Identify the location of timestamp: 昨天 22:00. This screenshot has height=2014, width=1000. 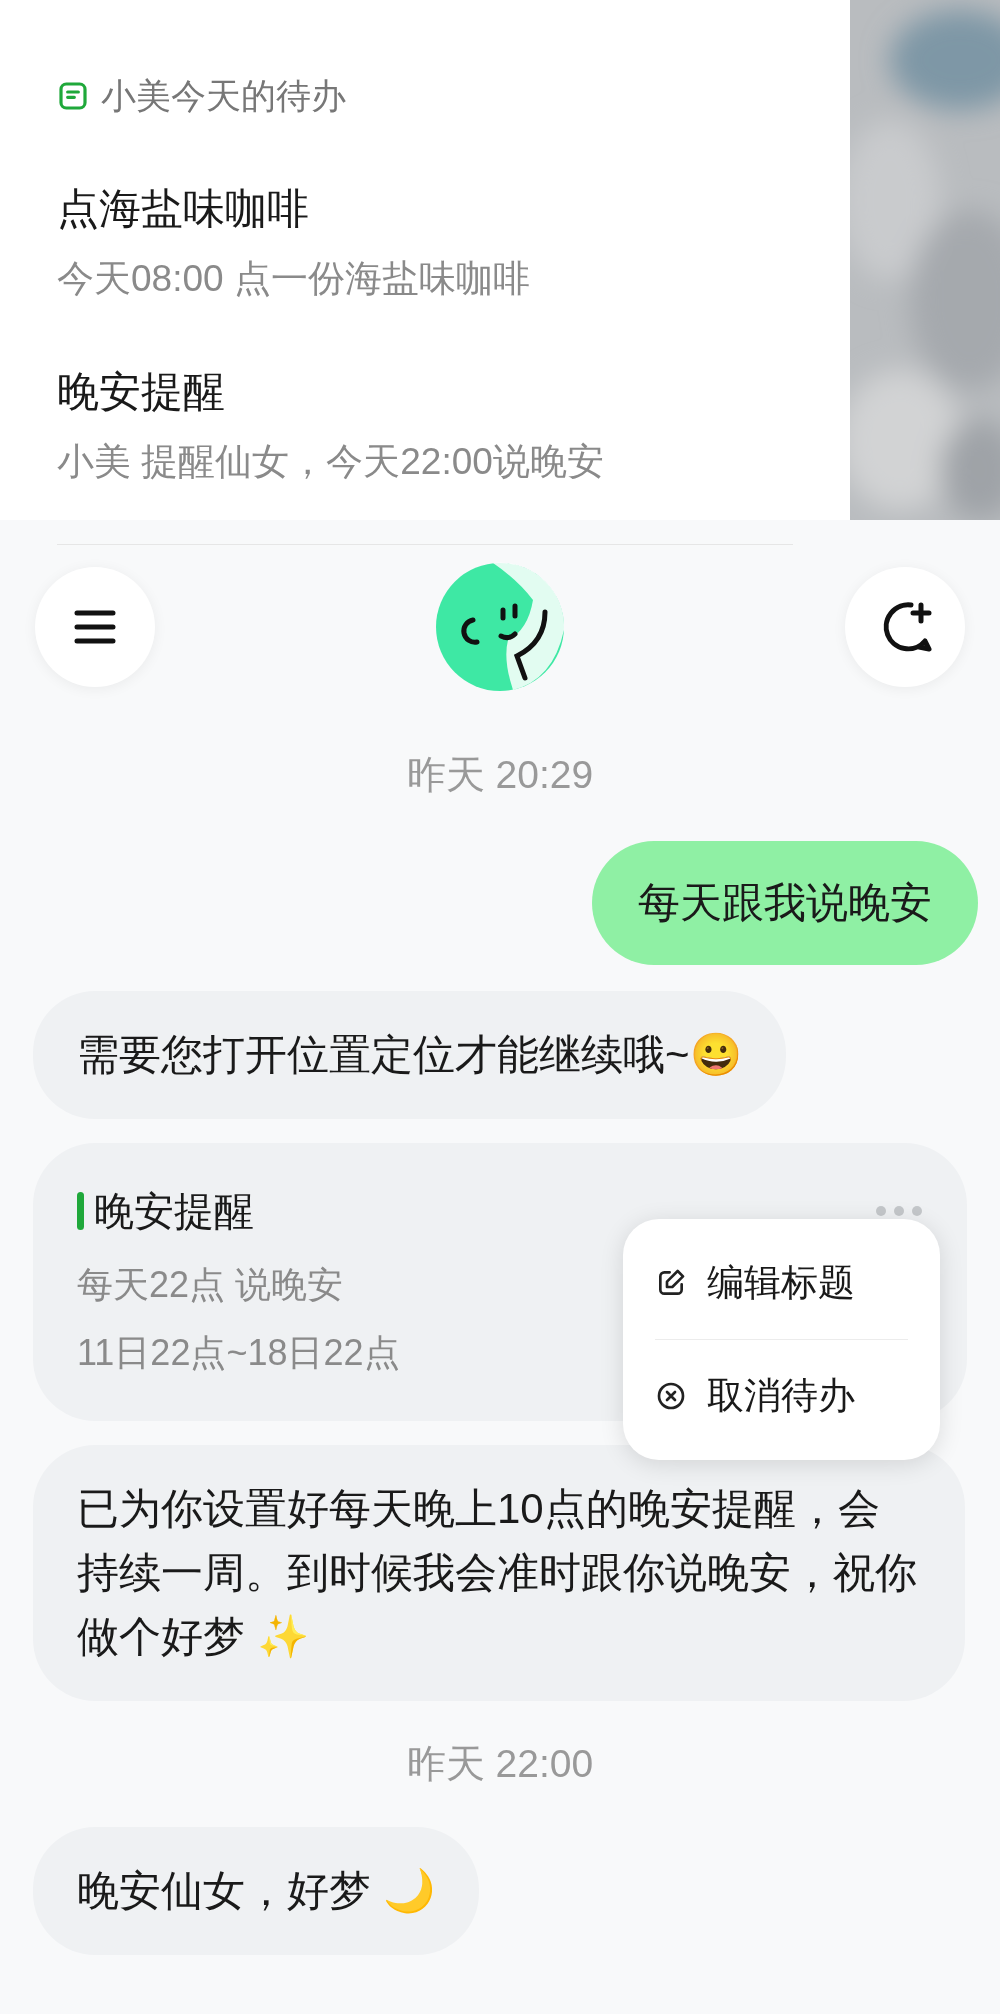
(500, 1763).